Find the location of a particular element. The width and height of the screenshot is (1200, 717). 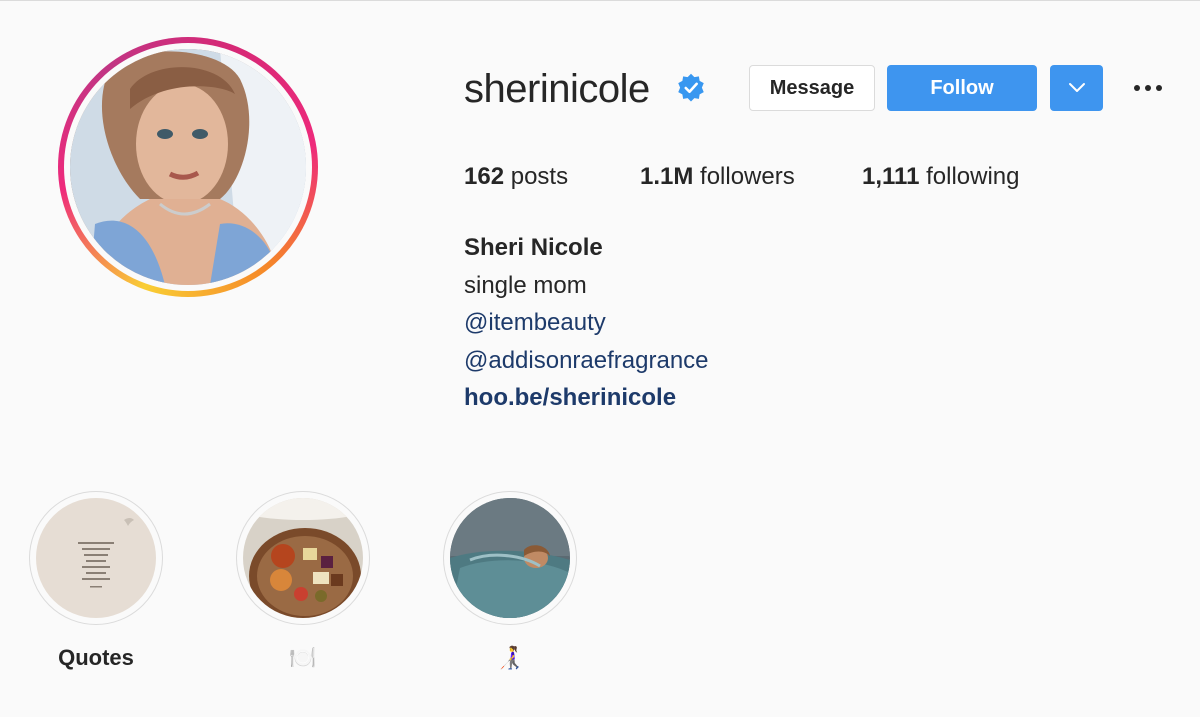

suggested-dropdown-button is located at coordinates (1076, 88).